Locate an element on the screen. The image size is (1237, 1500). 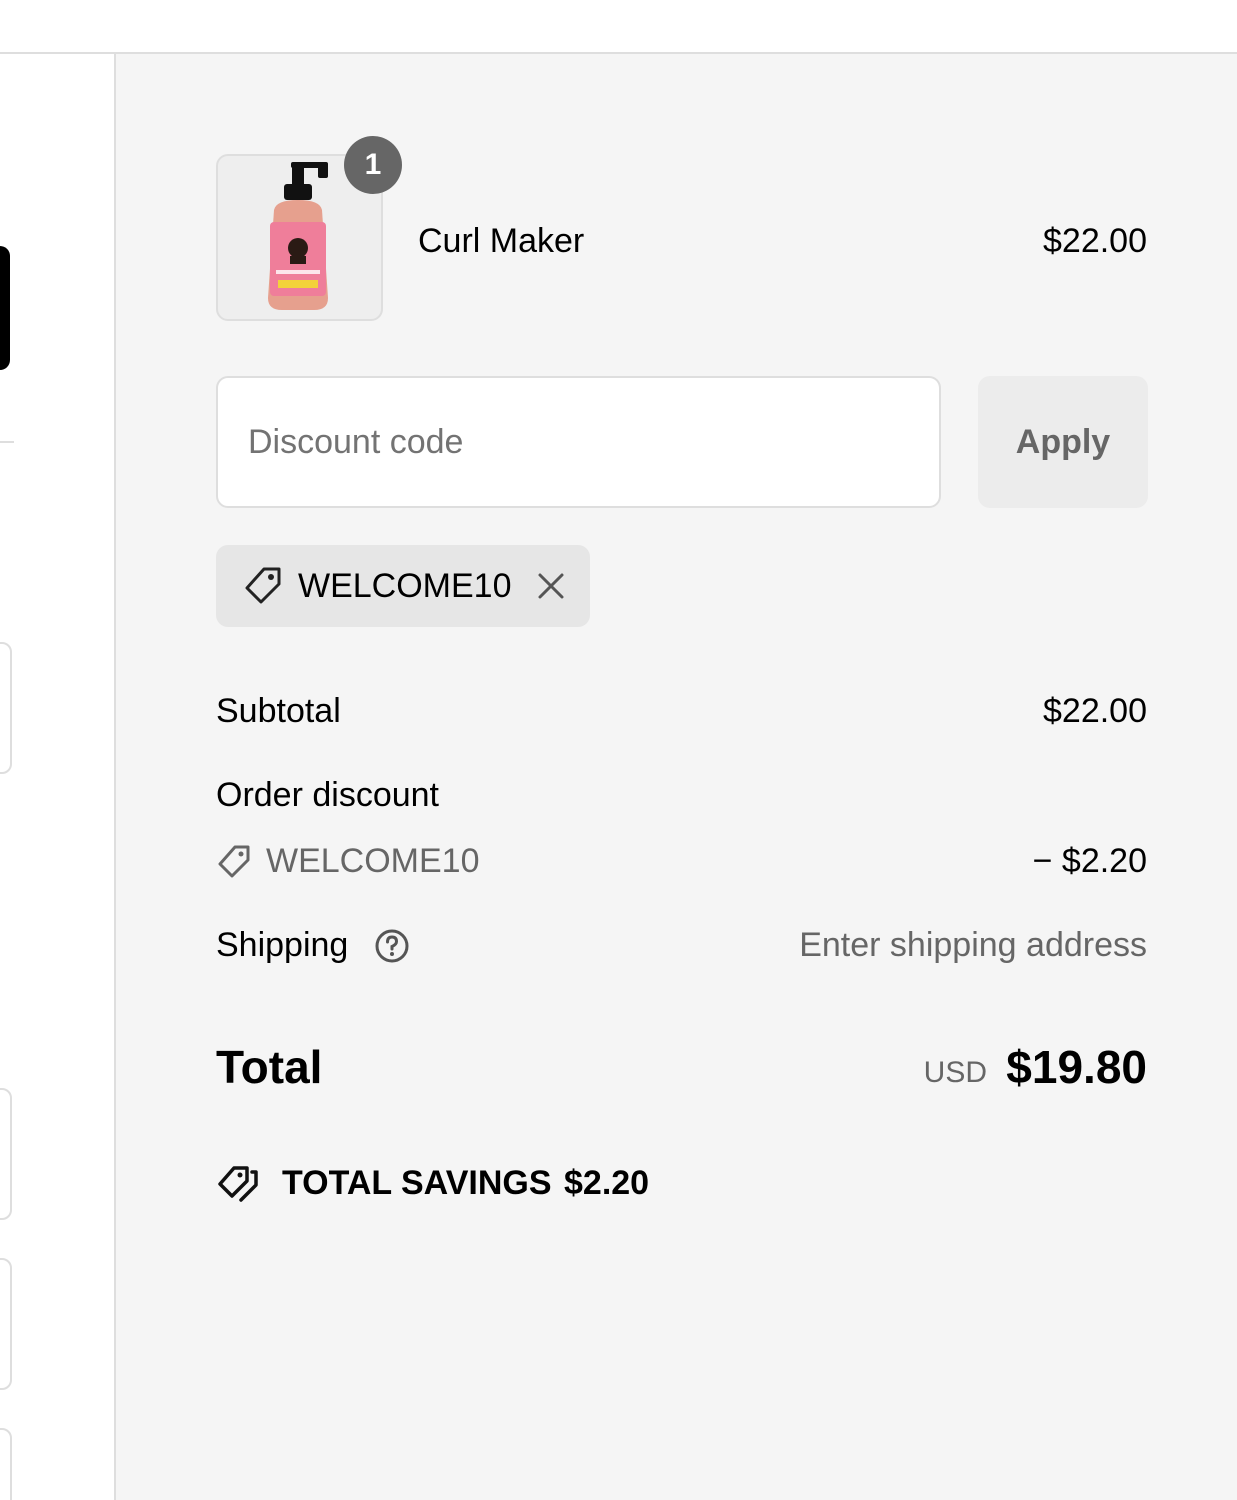
applied-discount-chip: WELCOME10 is located at coordinates (403, 586).